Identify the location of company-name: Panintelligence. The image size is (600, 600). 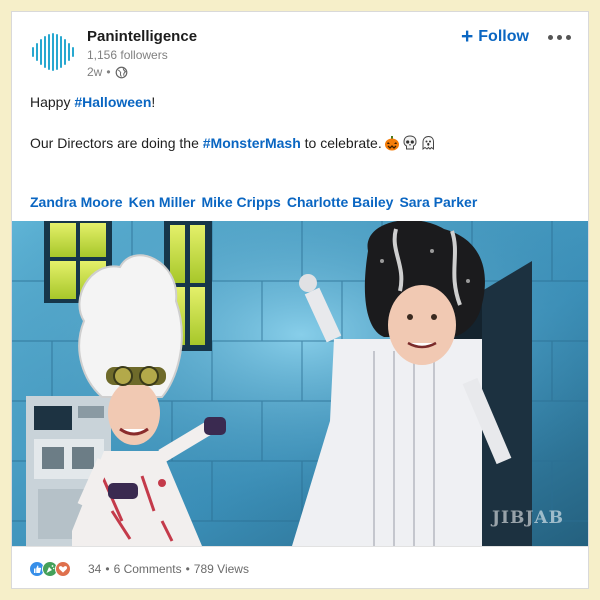
(142, 36).